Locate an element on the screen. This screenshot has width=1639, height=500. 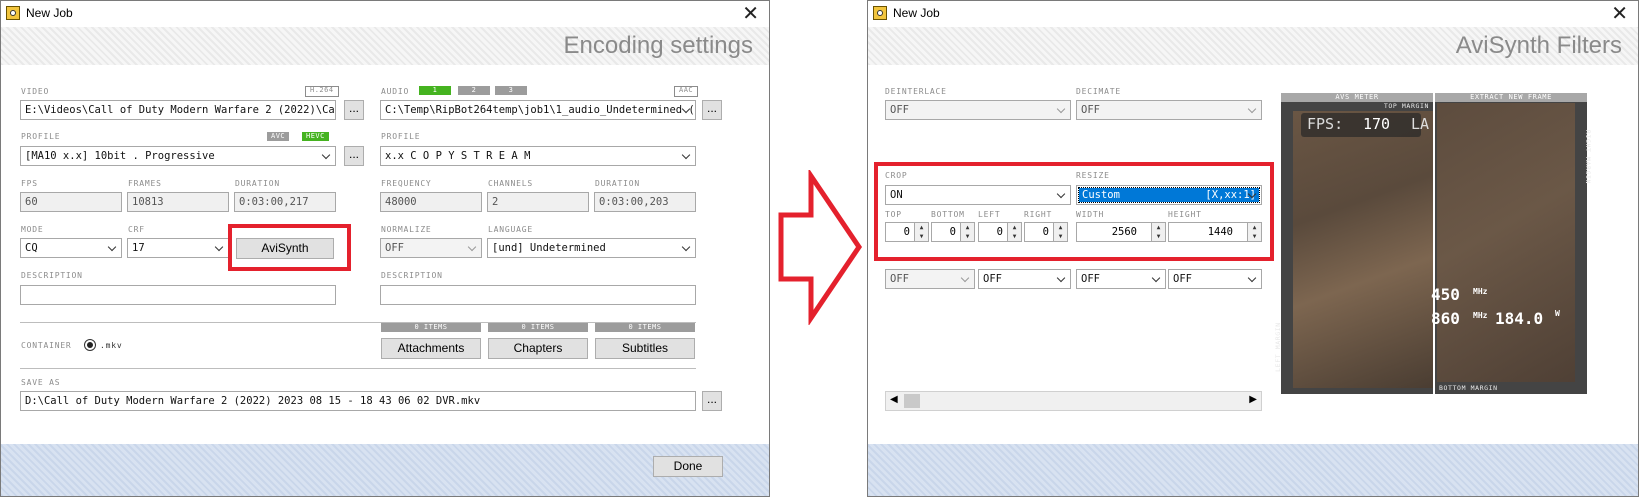
audio-duration-field: 0:03:00,203 is located at coordinates (645, 202).